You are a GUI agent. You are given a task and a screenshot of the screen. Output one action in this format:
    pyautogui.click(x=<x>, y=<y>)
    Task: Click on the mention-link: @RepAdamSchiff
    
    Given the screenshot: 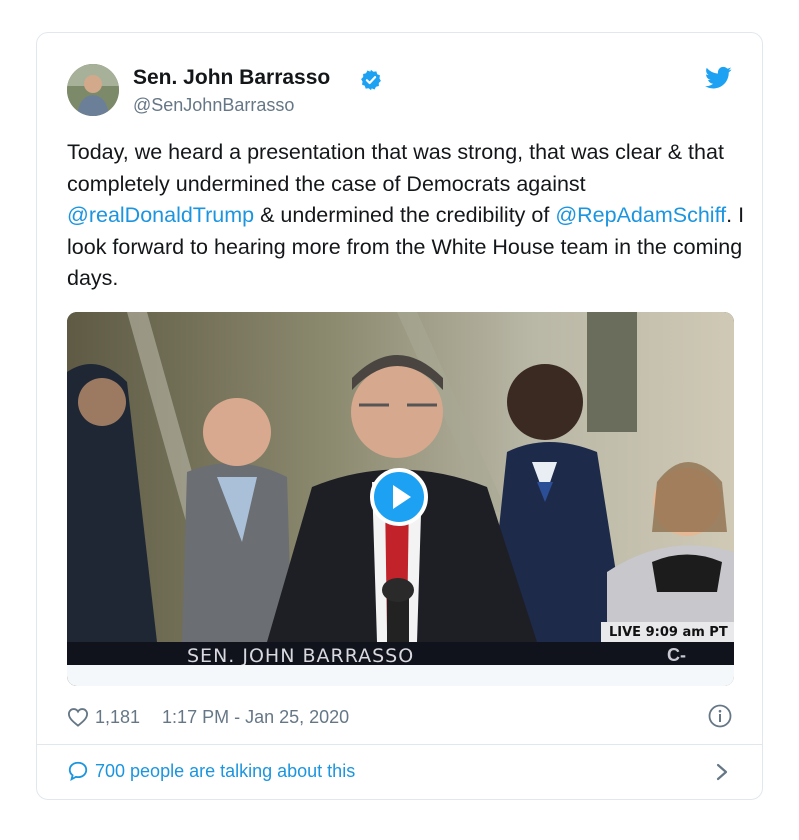 What is the action you would take?
    pyautogui.click(x=640, y=215)
    